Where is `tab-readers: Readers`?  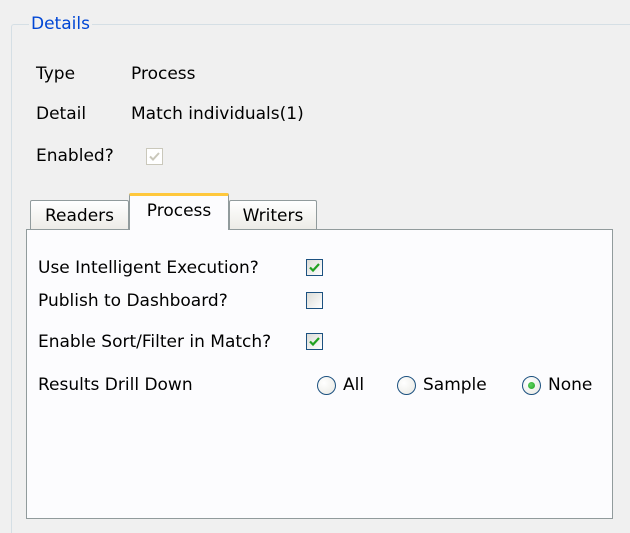 tab-readers: Readers is located at coordinates (79, 215).